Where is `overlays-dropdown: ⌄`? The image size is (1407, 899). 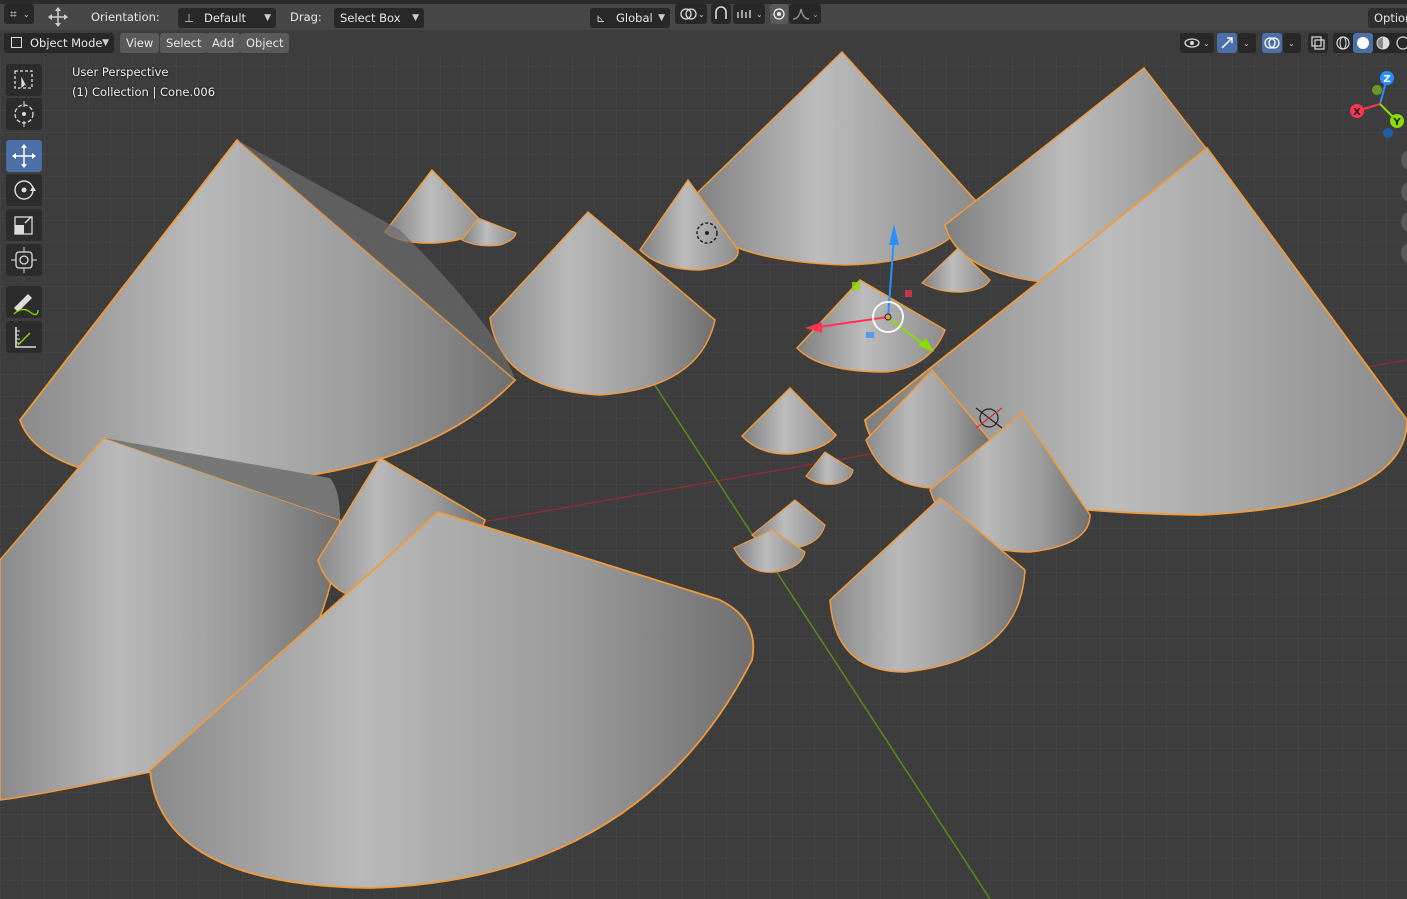
overlays-dropdown: ⌄ is located at coordinates (1292, 43).